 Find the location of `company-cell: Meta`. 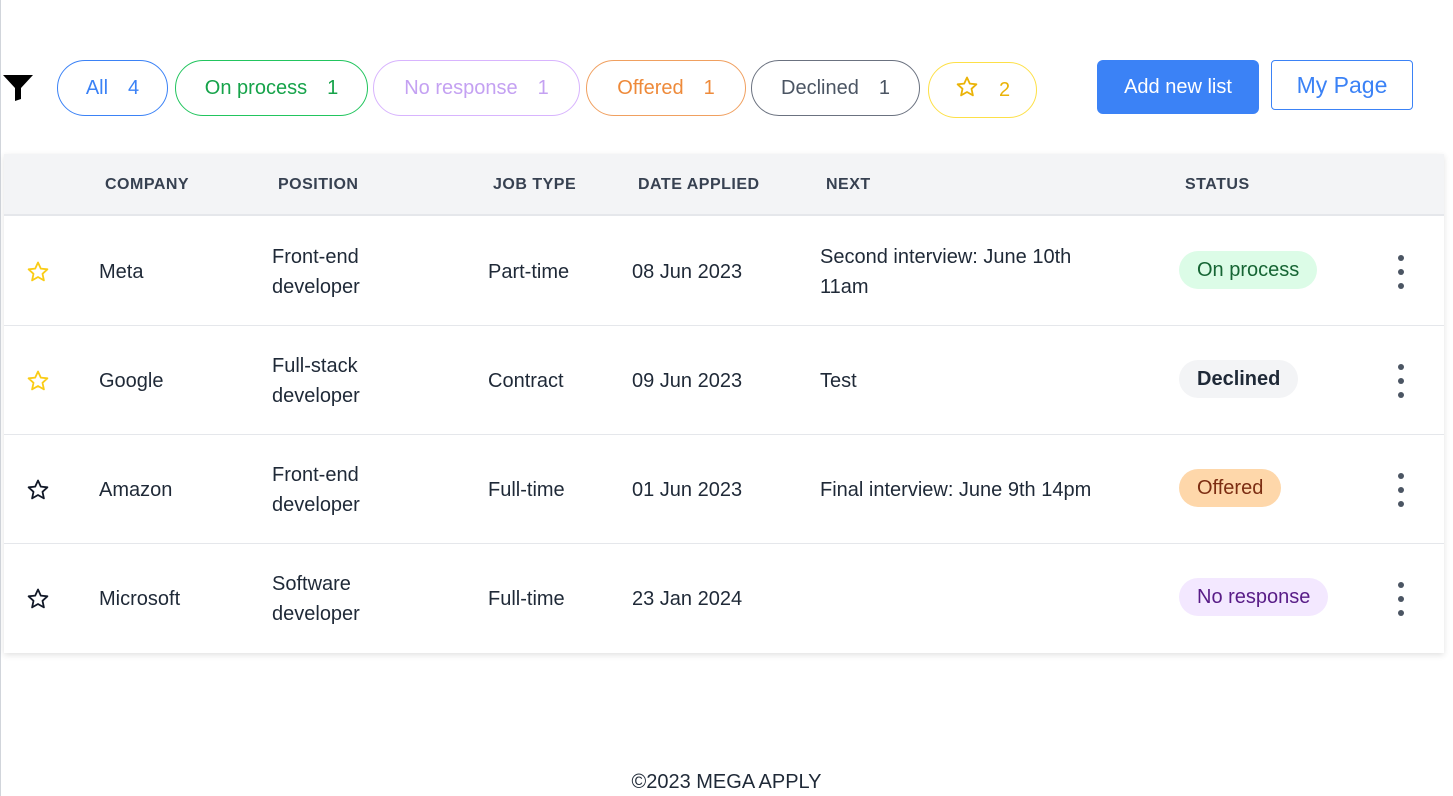

company-cell: Meta is located at coordinates (121, 272).